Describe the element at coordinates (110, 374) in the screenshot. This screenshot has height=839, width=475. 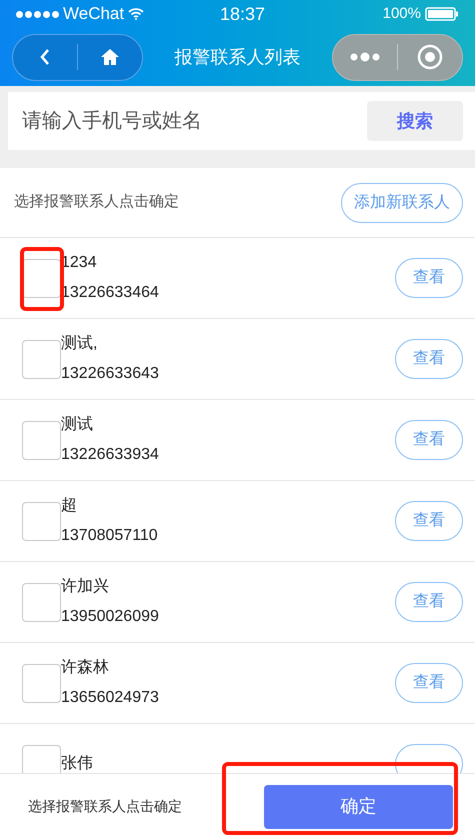
I see `contact-phone: 13226633643` at that location.